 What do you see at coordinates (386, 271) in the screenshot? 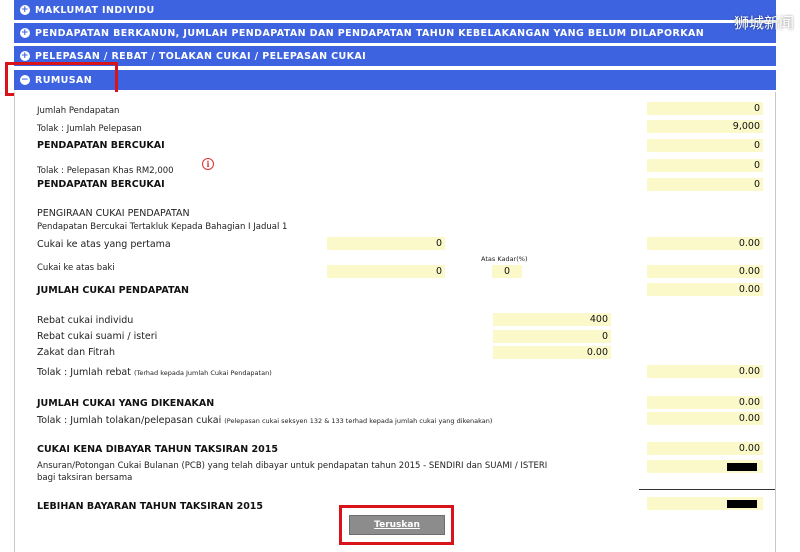
I see `field-cukai-baki-amount: 0` at bounding box center [386, 271].